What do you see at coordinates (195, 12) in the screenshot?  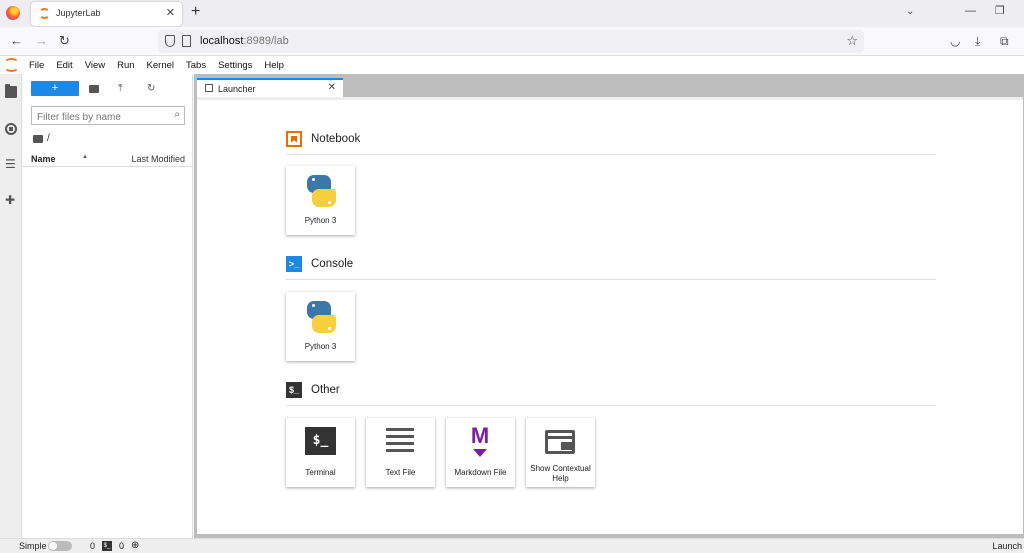 I see `new-tab-button: +` at bounding box center [195, 12].